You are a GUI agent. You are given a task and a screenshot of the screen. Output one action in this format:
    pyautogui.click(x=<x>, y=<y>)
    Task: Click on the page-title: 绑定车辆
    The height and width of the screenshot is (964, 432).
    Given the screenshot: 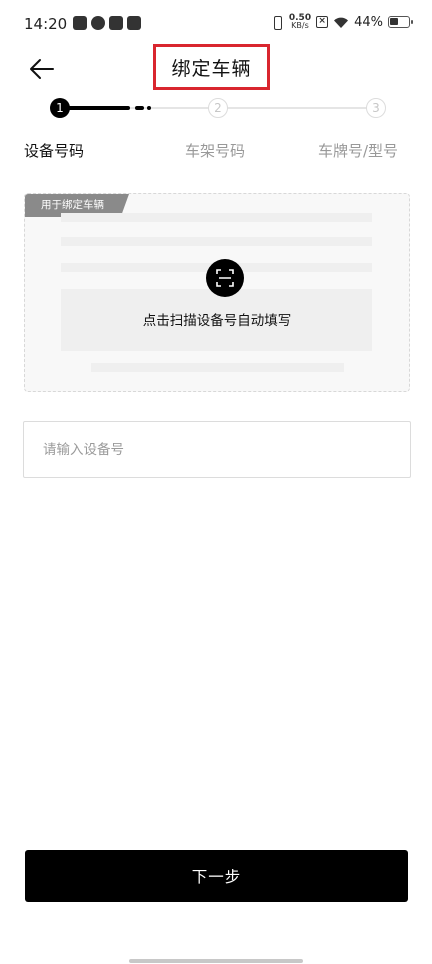 What is the action you would take?
    pyautogui.click(x=211, y=68)
    